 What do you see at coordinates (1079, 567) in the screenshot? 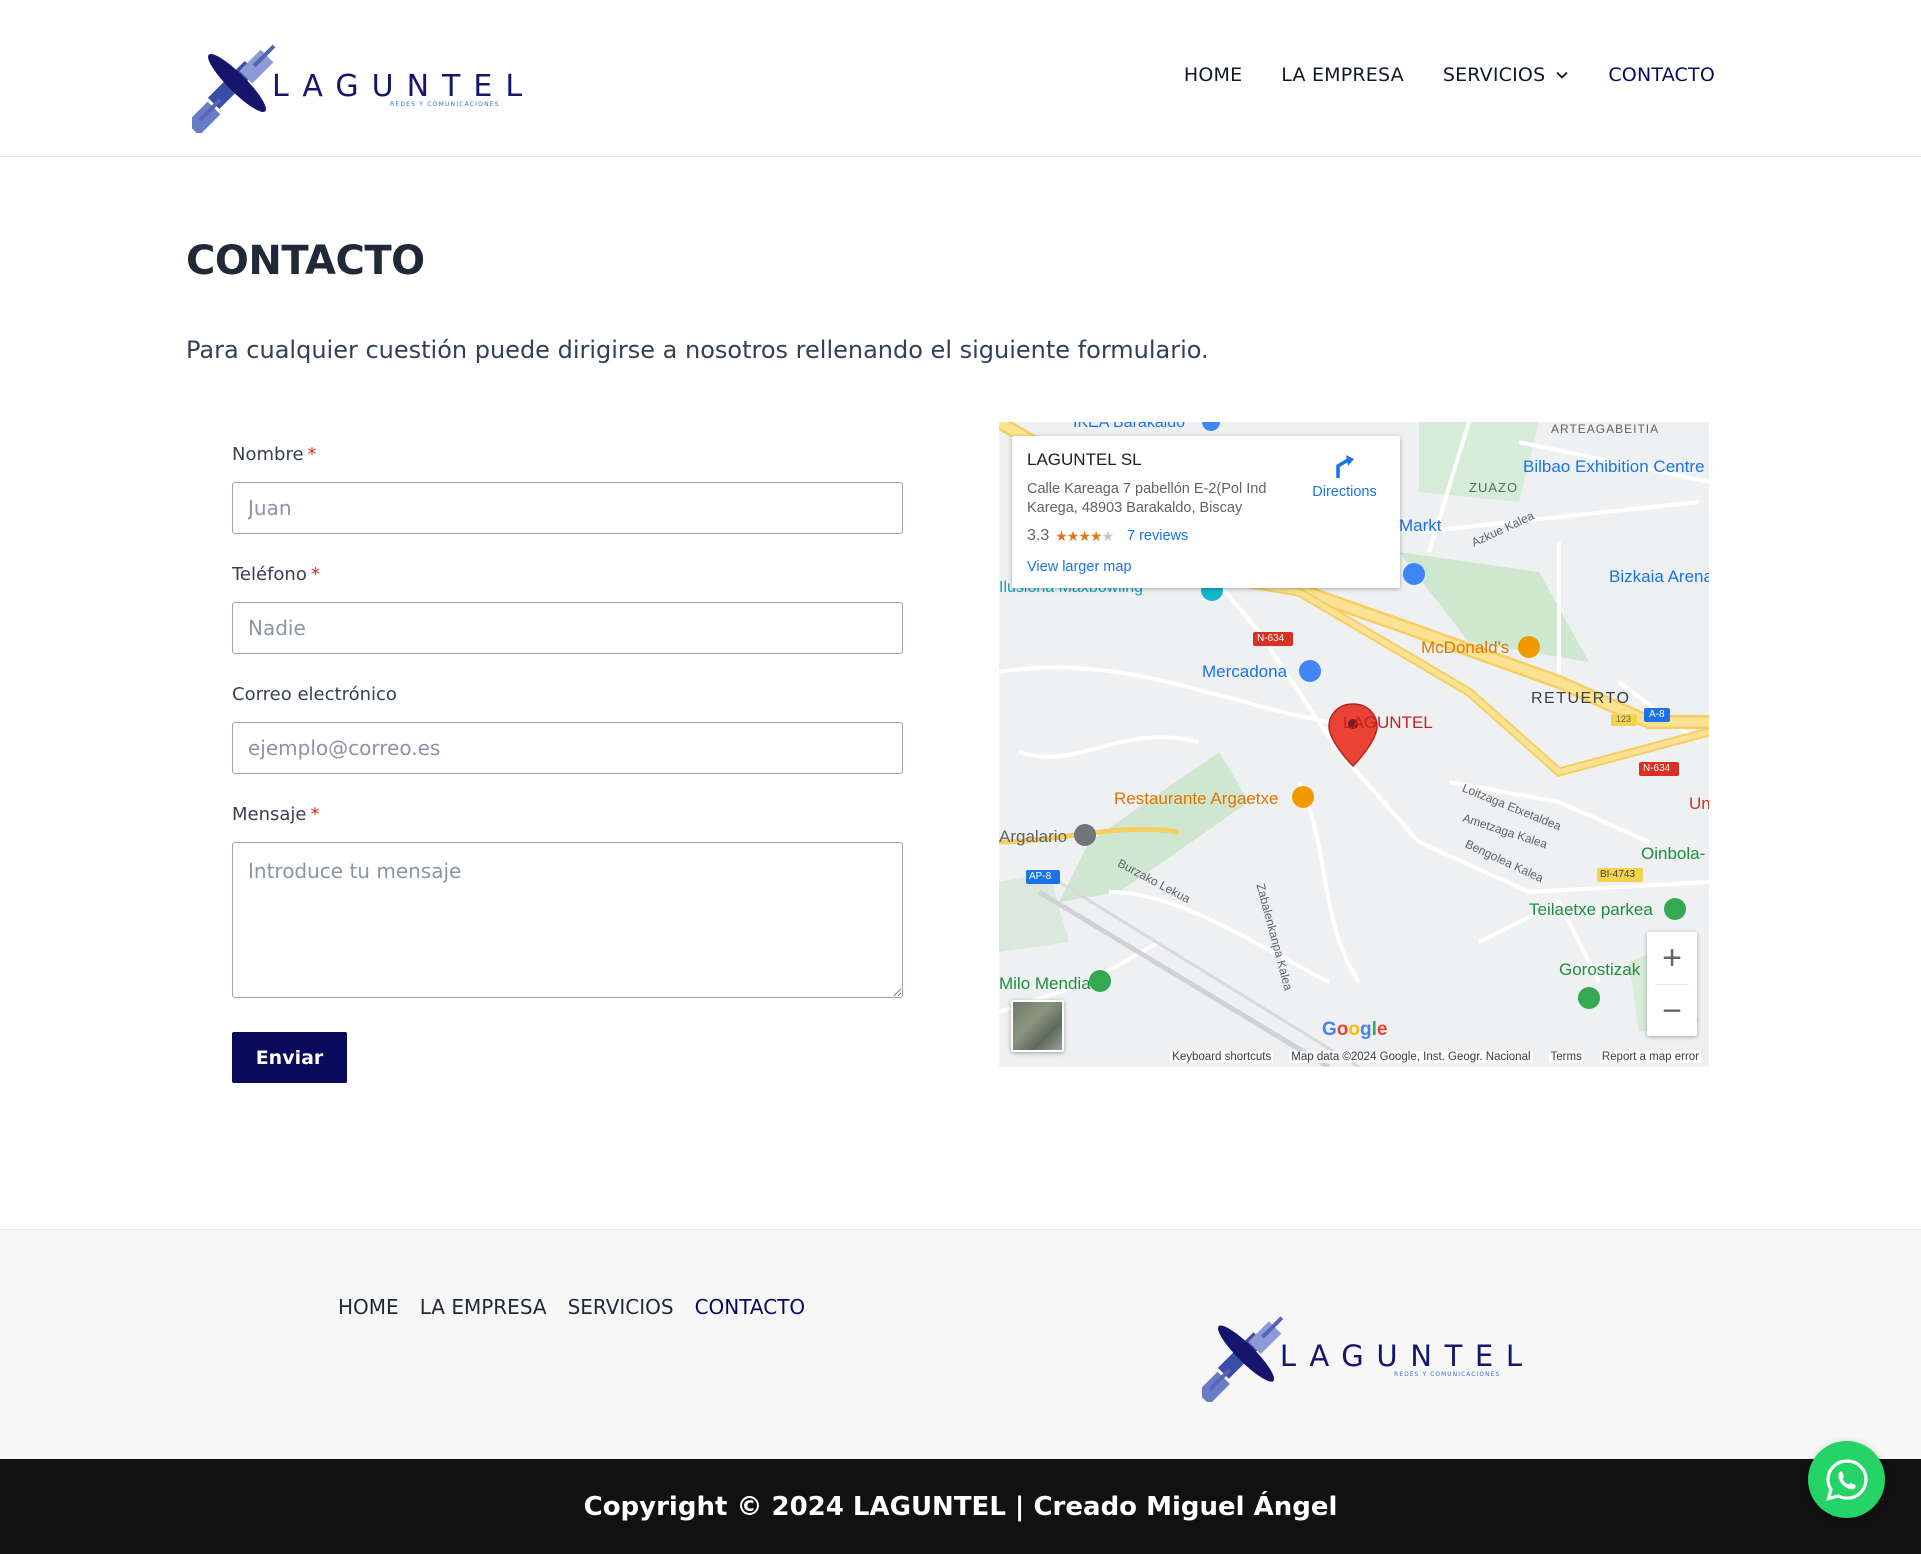
I see `view-larger-map-link: View larger map` at bounding box center [1079, 567].